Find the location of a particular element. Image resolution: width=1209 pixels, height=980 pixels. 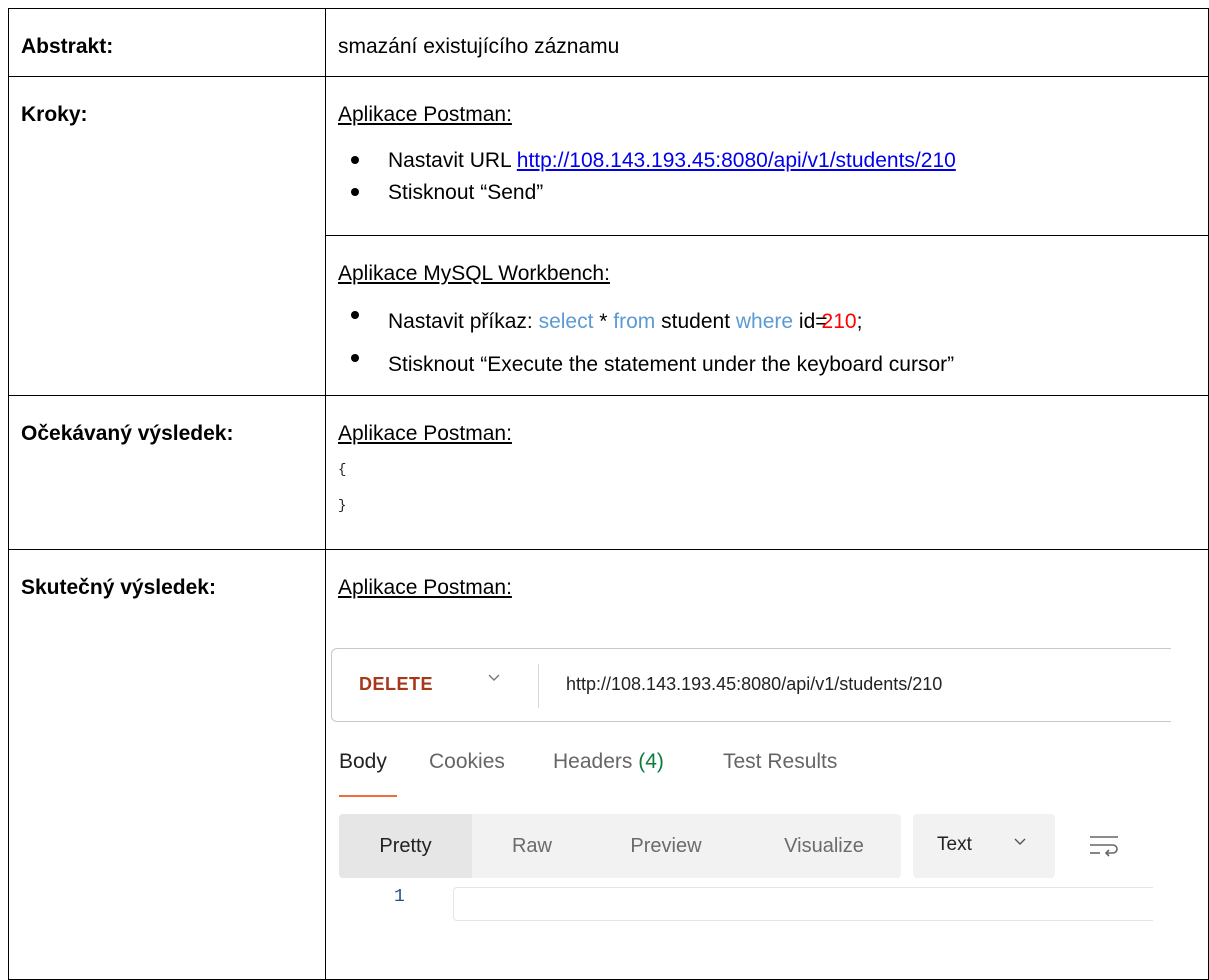

wrap-lines-icon is located at coordinates (1104, 845).